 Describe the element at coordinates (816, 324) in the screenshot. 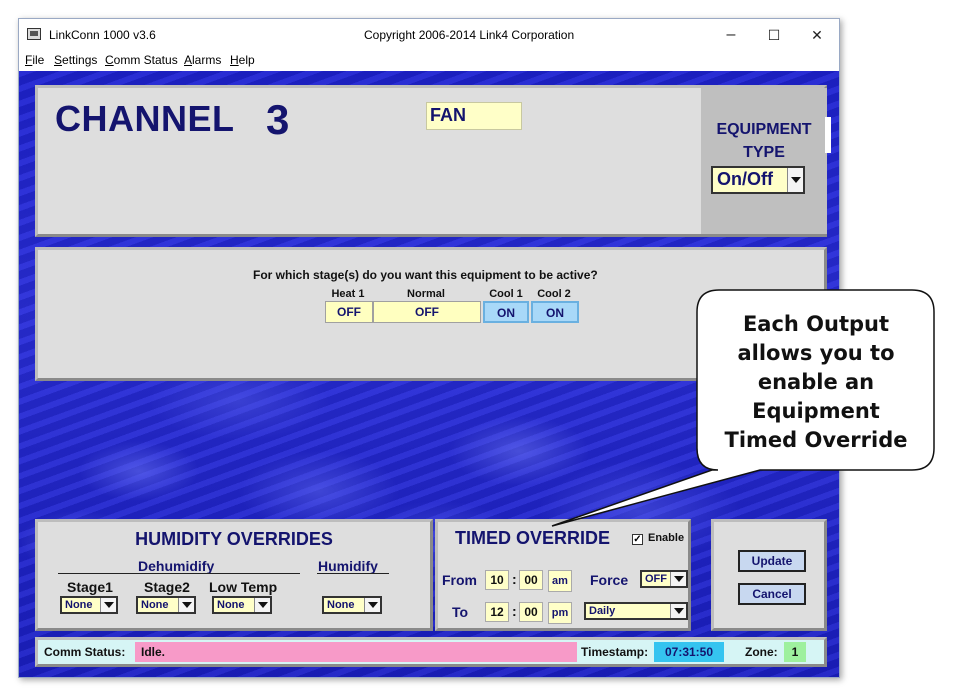

I see `callout-line: Each Output` at that location.